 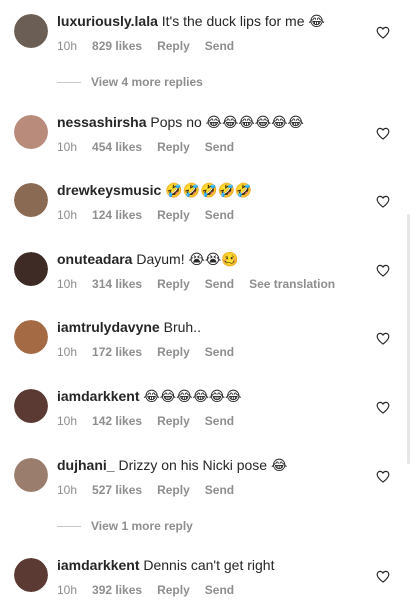 What do you see at coordinates (408, 339) in the screenshot?
I see `scrollbar` at bounding box center [408, 339].